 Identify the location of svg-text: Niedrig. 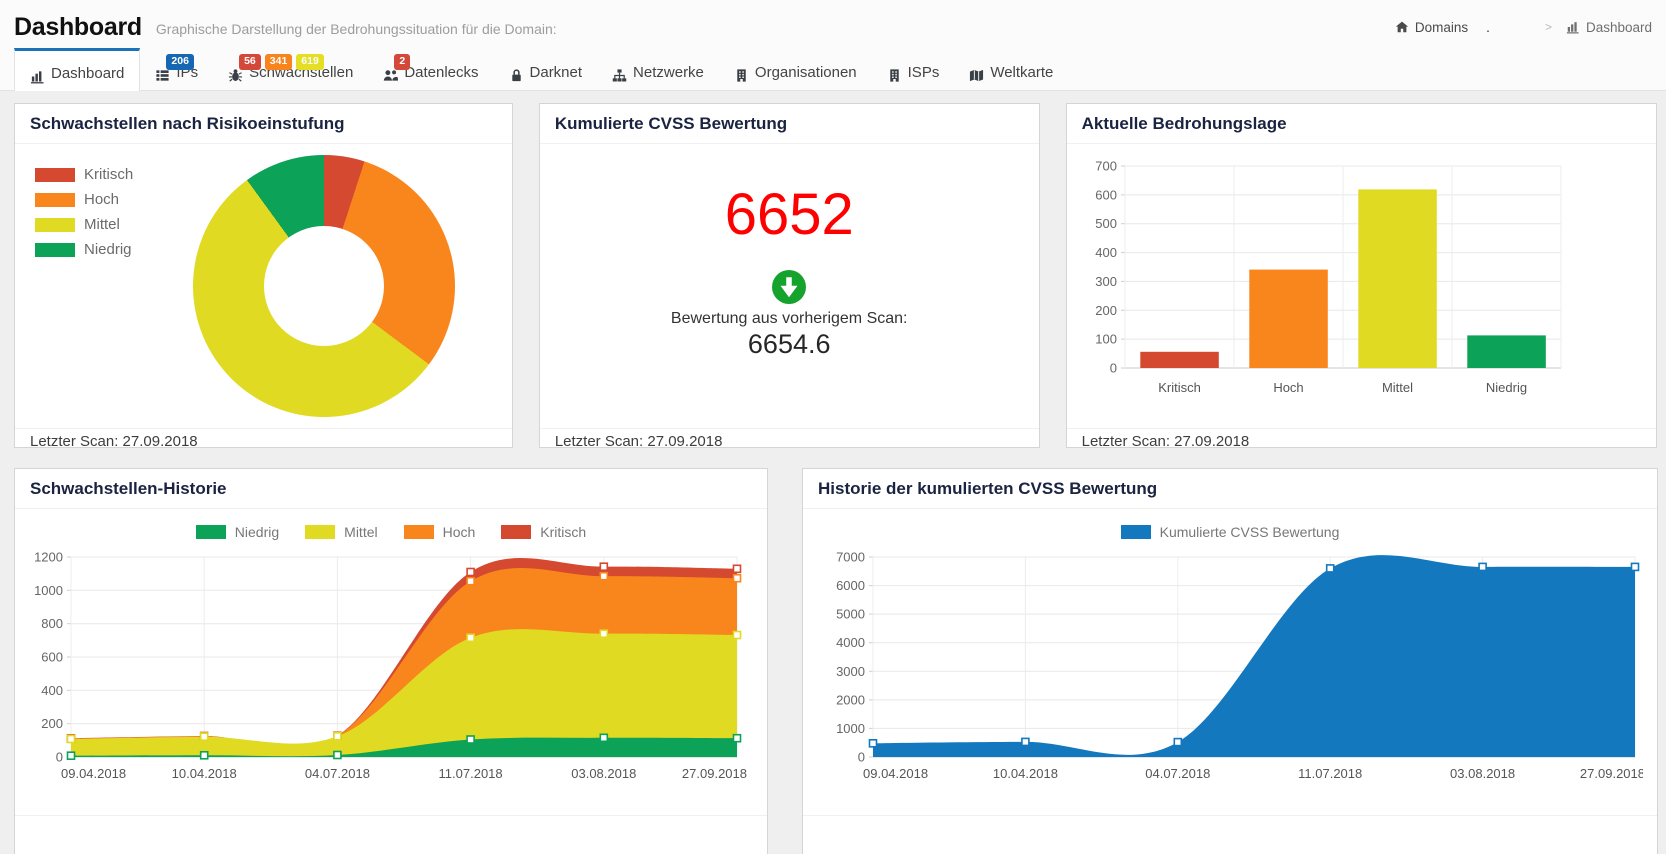
(1506, 387).